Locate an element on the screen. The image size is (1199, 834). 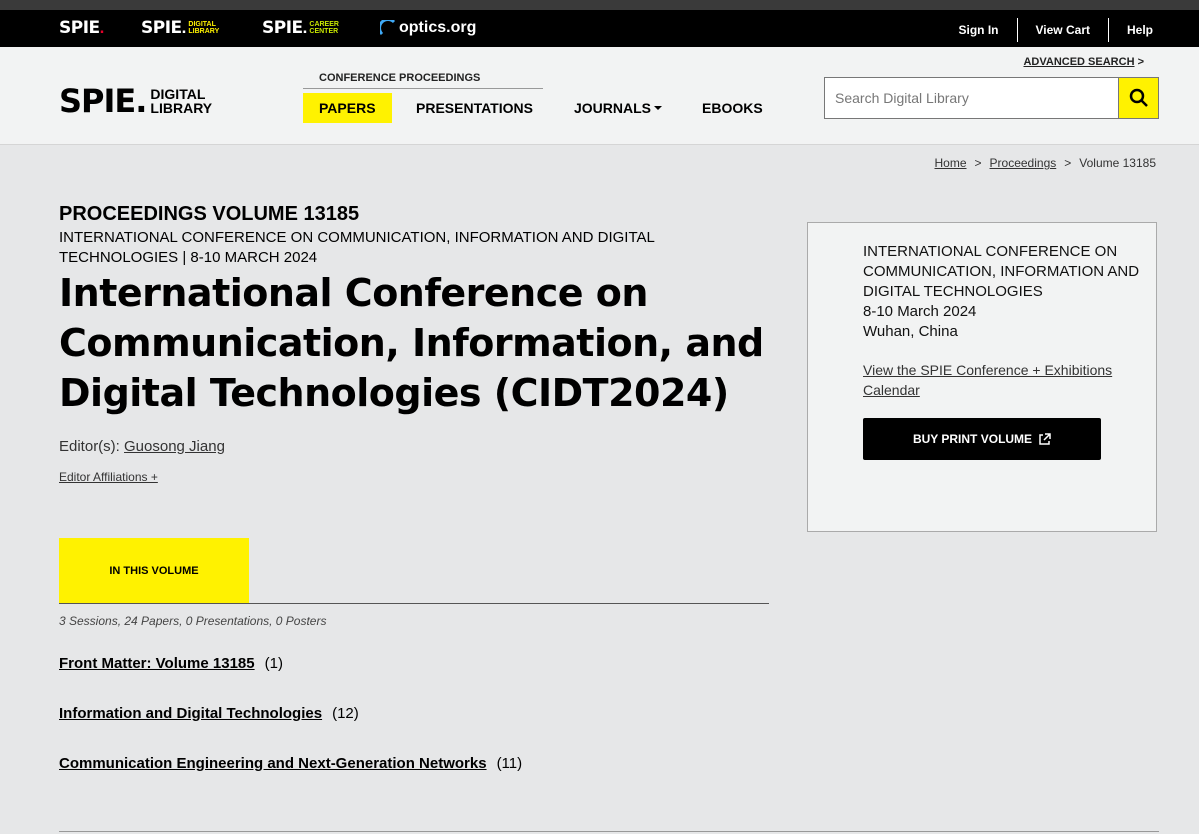
optics-logo-icon is located at coordinates (388, 28).